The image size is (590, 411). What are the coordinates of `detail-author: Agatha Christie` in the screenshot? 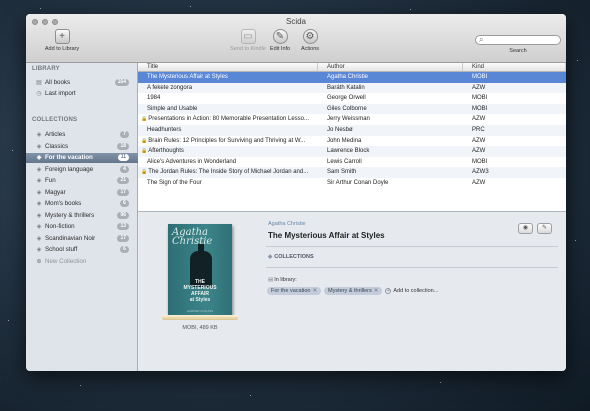 It's located at (287, 224).